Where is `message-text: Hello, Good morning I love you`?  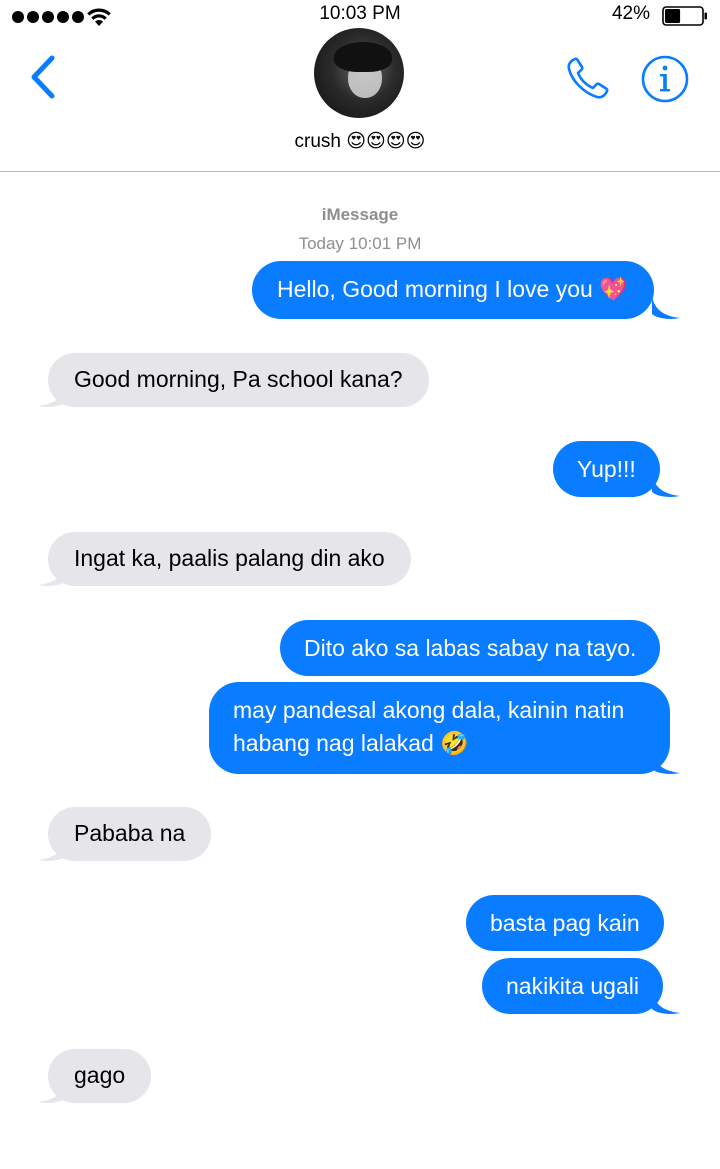
message-text: Hello, Good morning I love you is located at coordinates (435, 289).